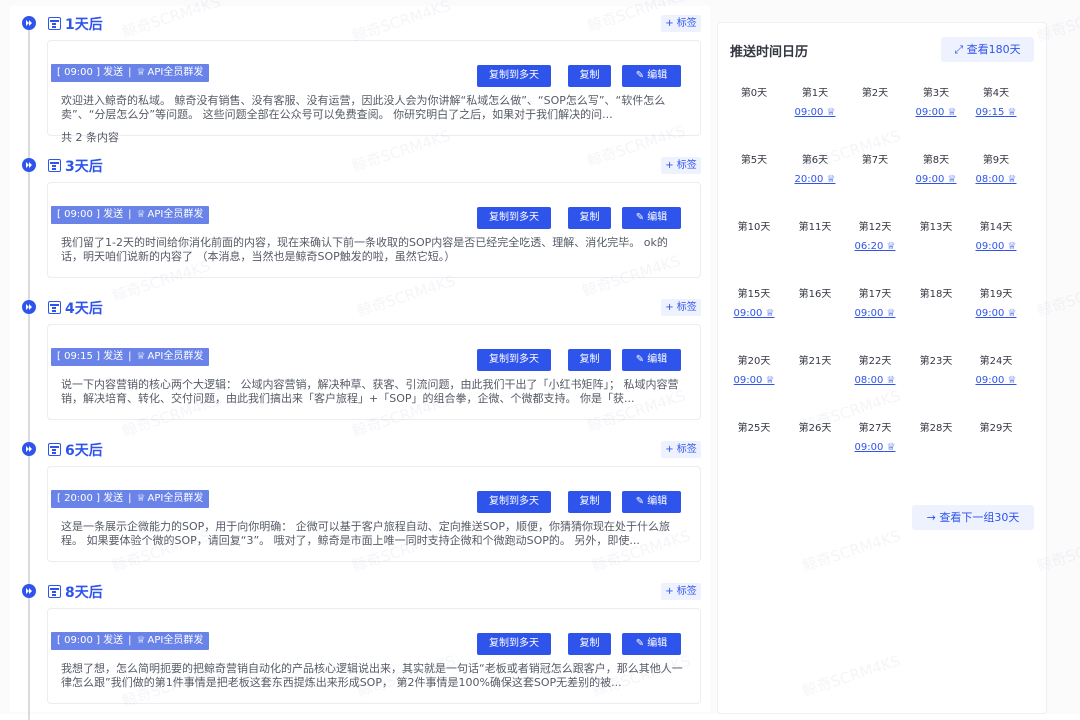  Describe the element at coordinates (869, 246) in the screenshot. I see `calendar-time: 06:20` at that location.